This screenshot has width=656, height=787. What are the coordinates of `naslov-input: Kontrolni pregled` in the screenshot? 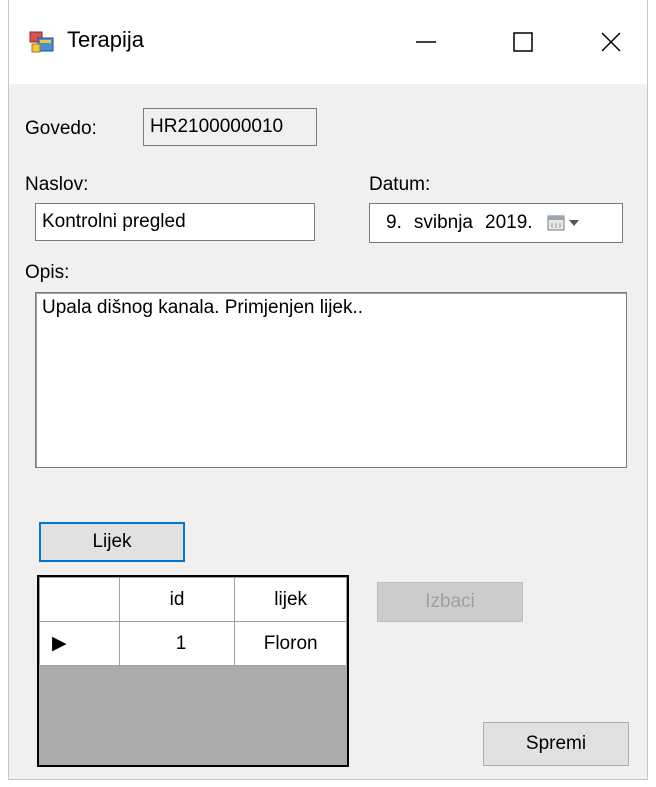 It's located at (175, 222).